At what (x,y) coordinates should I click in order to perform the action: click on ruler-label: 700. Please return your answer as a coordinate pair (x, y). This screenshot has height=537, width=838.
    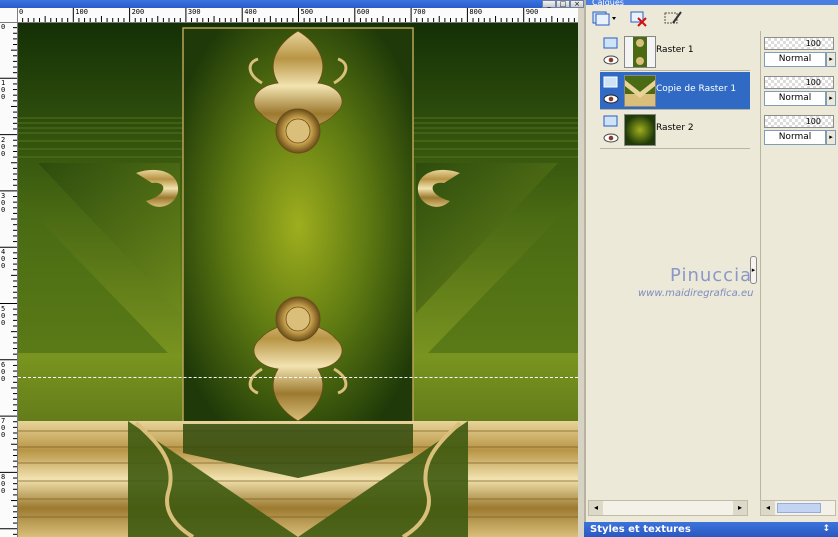
    Looking at the image, I should click on (419, 12).